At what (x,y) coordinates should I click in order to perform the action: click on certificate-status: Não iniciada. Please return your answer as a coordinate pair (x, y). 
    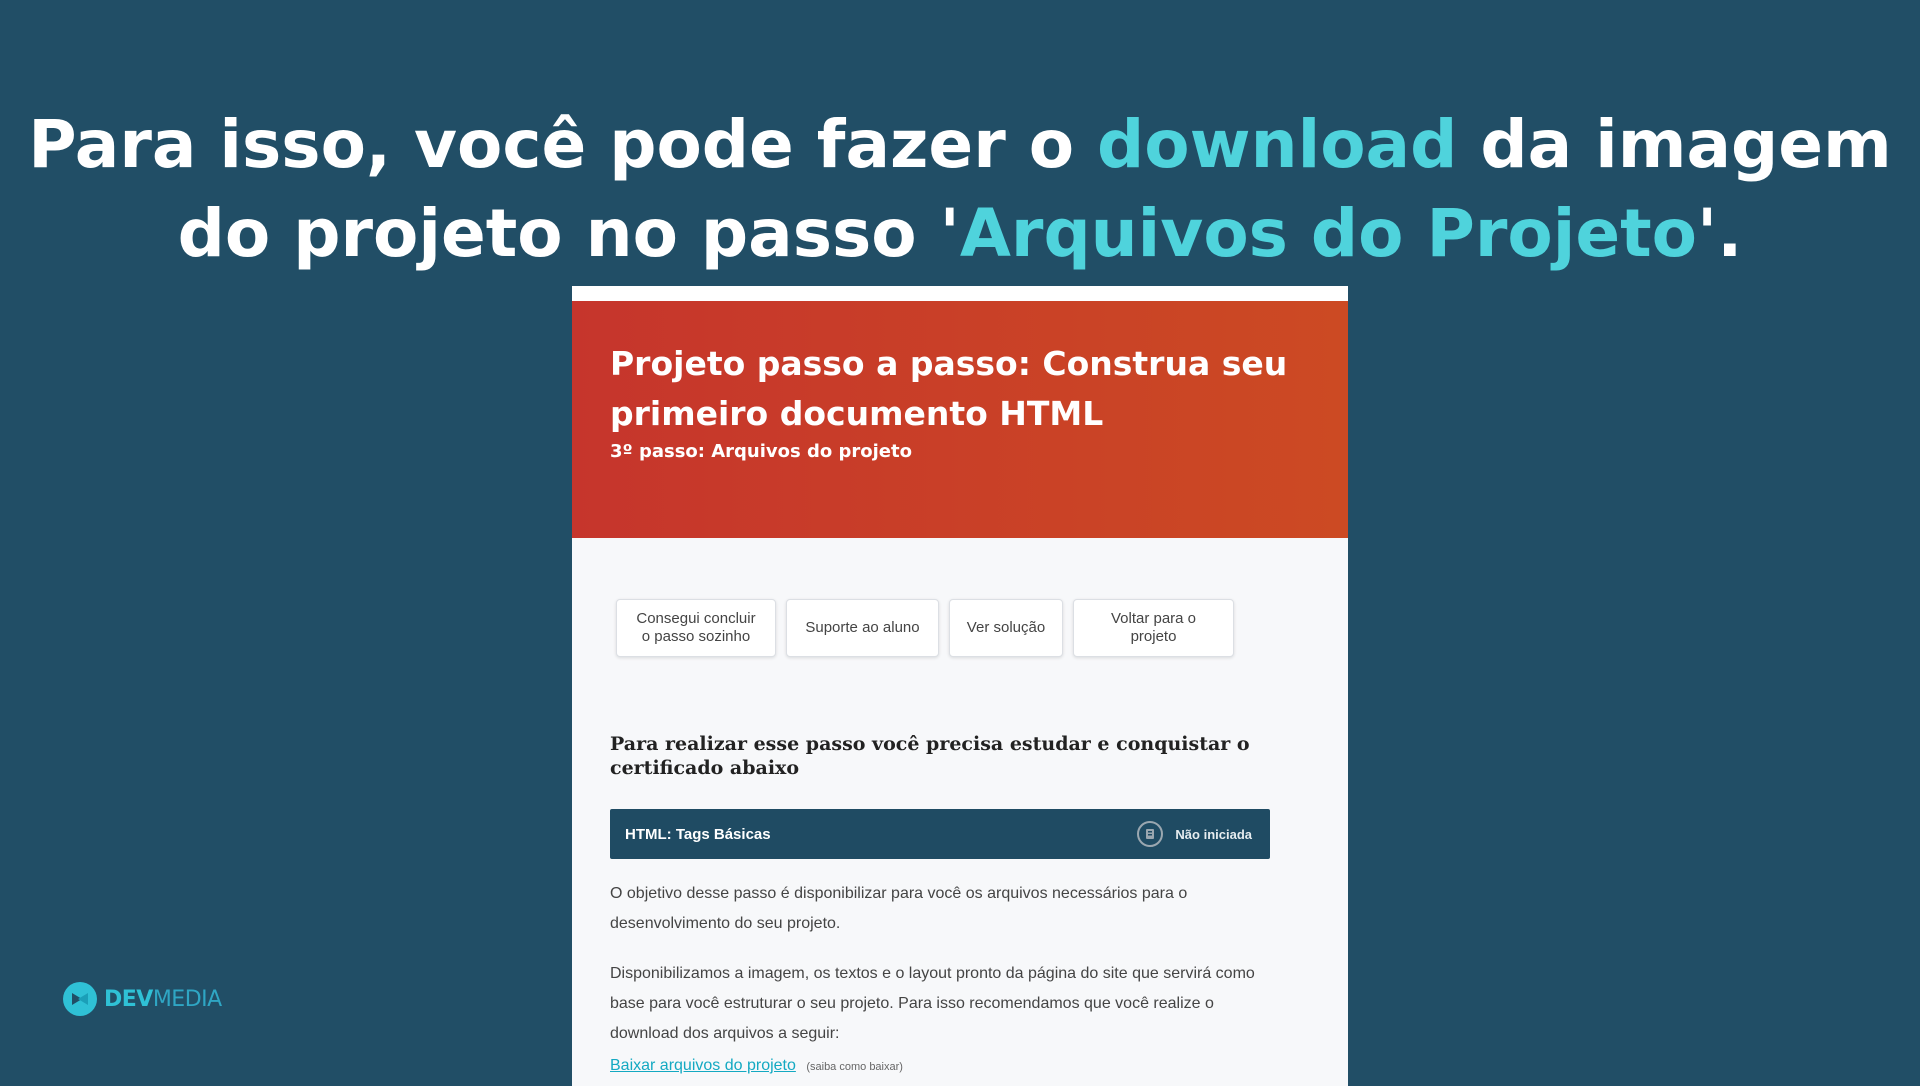
    Looking at the image, I should click on (1213, 834).